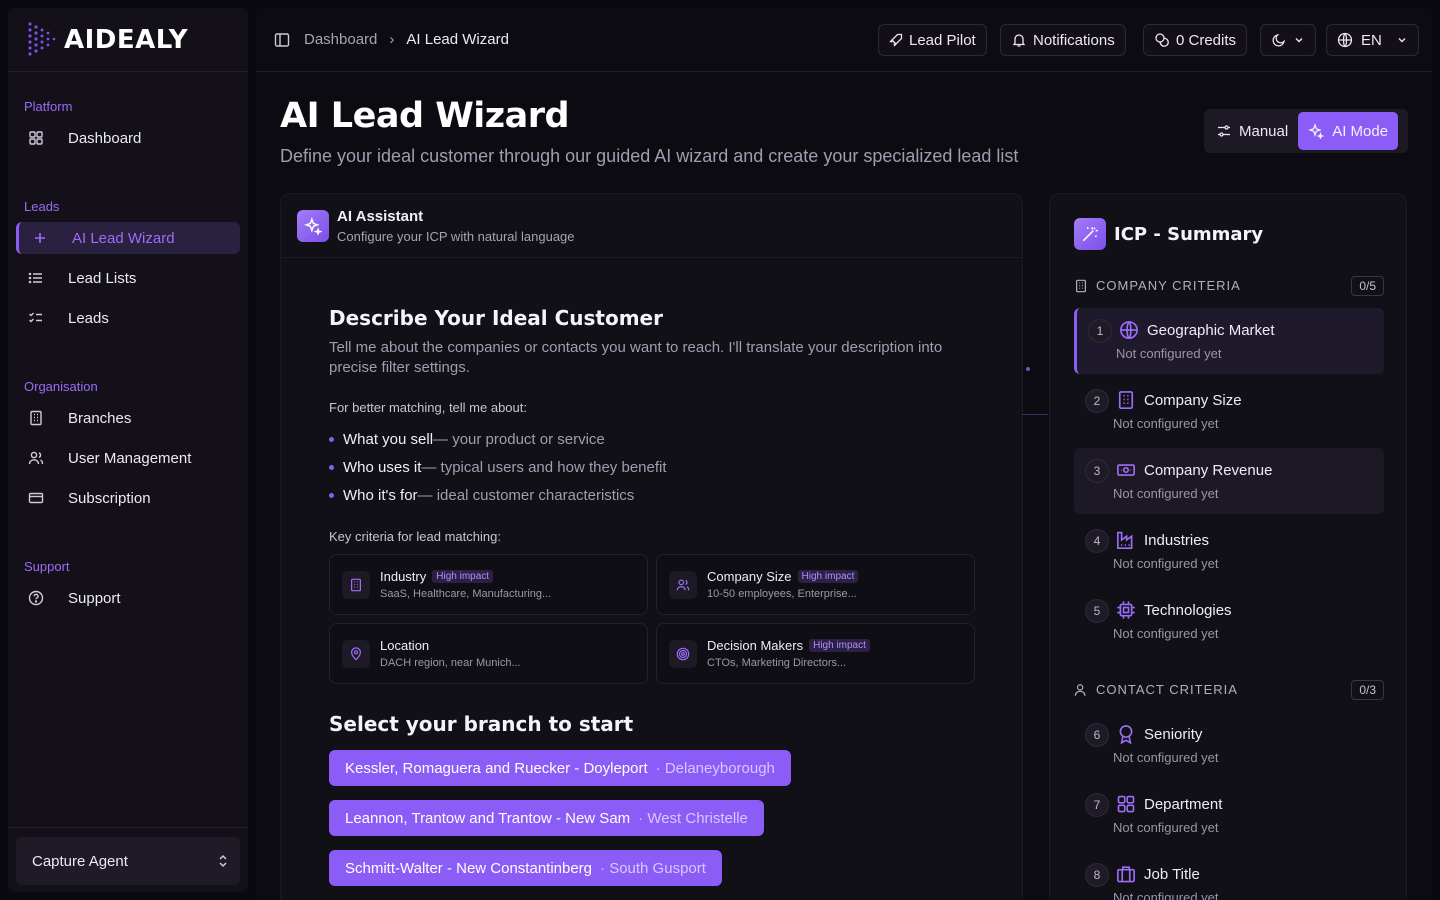 This screenshot has width=1440, height=900. I want to click on card-icon, so click(36, 498).